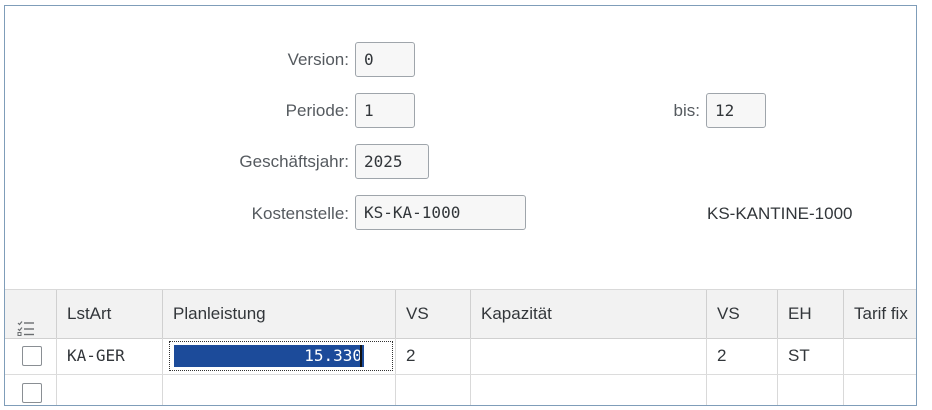 This screenshot has height=410, width=932. What do you see at coordinates (742, 356) in the screenshot?
I see `cell-vs2: 2` at bounding box center [742, 356].